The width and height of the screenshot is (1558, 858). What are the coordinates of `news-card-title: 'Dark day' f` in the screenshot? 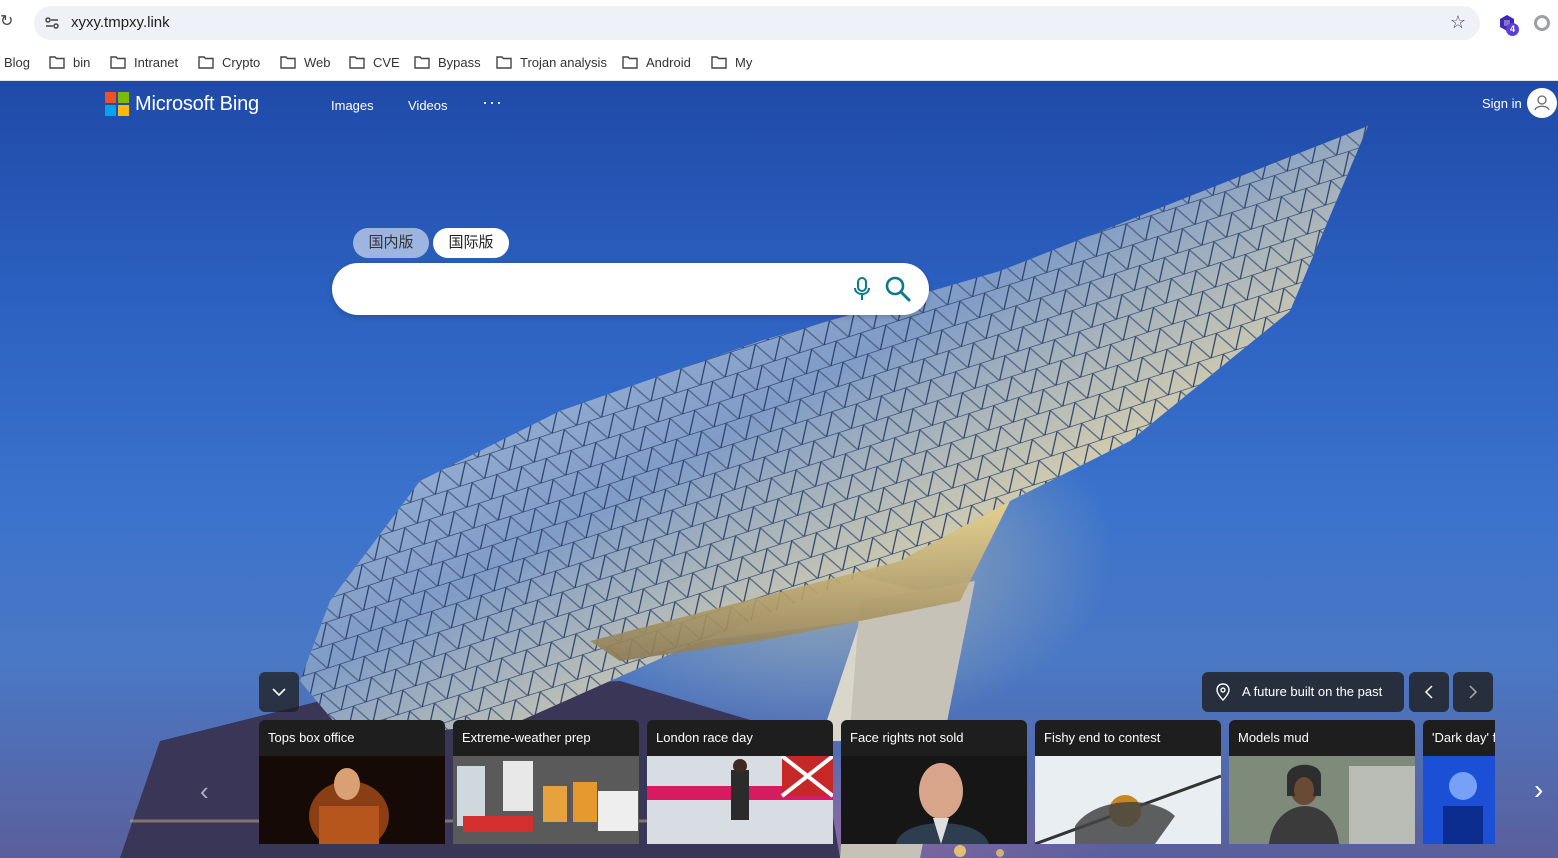 It's located at (1463, 737).